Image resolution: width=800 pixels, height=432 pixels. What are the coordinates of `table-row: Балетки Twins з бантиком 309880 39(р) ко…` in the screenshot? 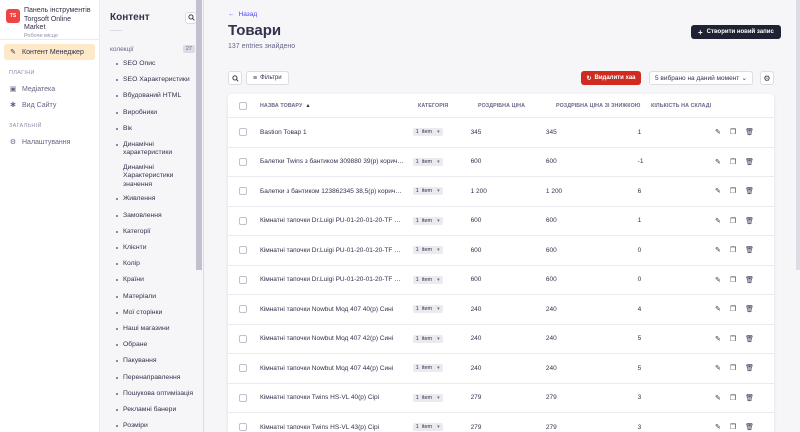 It's located at (501, 162).